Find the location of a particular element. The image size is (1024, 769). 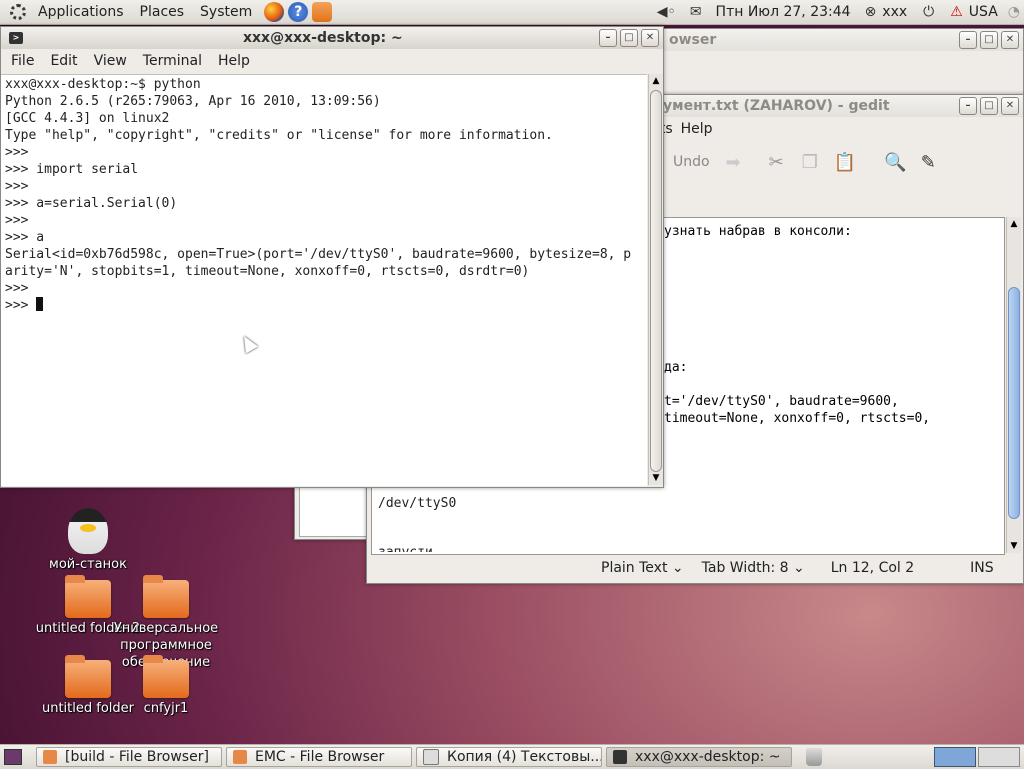

tab-width-selector: Tab Width: 8 ⌄ is located at coordinates (753, 568).